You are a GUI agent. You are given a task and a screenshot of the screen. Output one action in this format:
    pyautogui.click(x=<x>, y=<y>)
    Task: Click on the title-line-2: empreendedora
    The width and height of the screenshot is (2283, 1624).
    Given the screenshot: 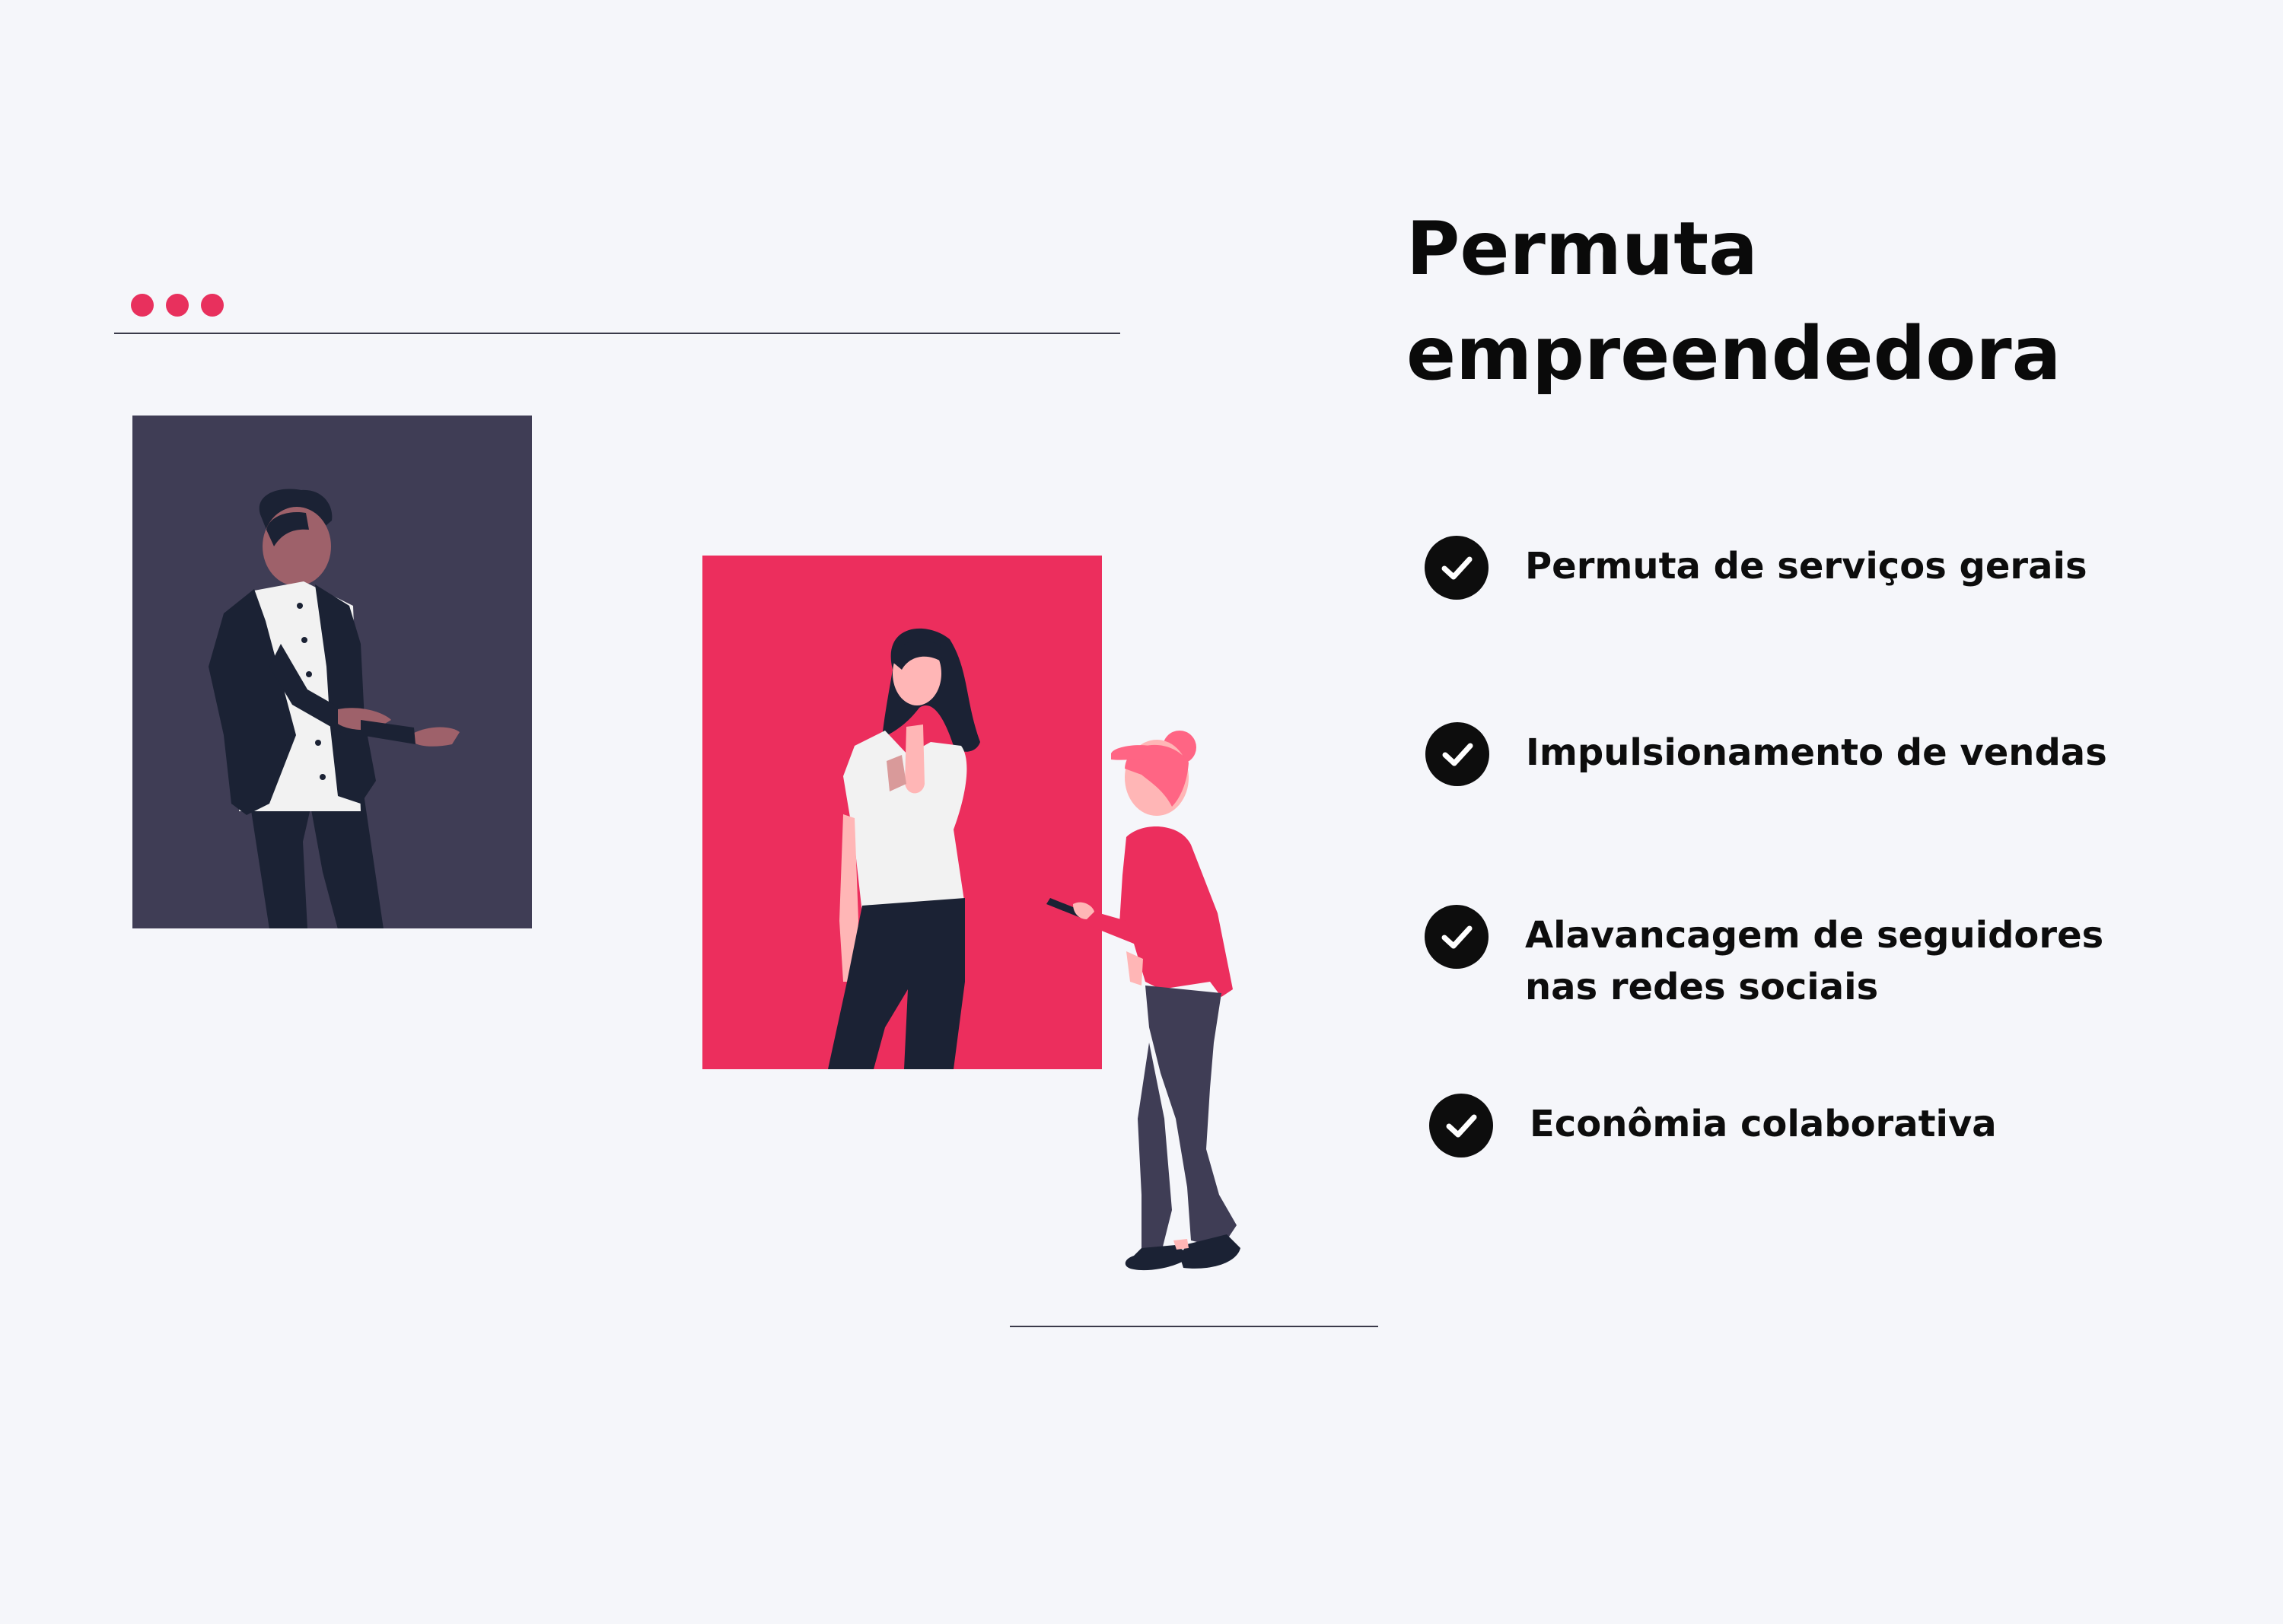 What is the action you would take?
    pyautogui.click(x=1734, y=353)
    